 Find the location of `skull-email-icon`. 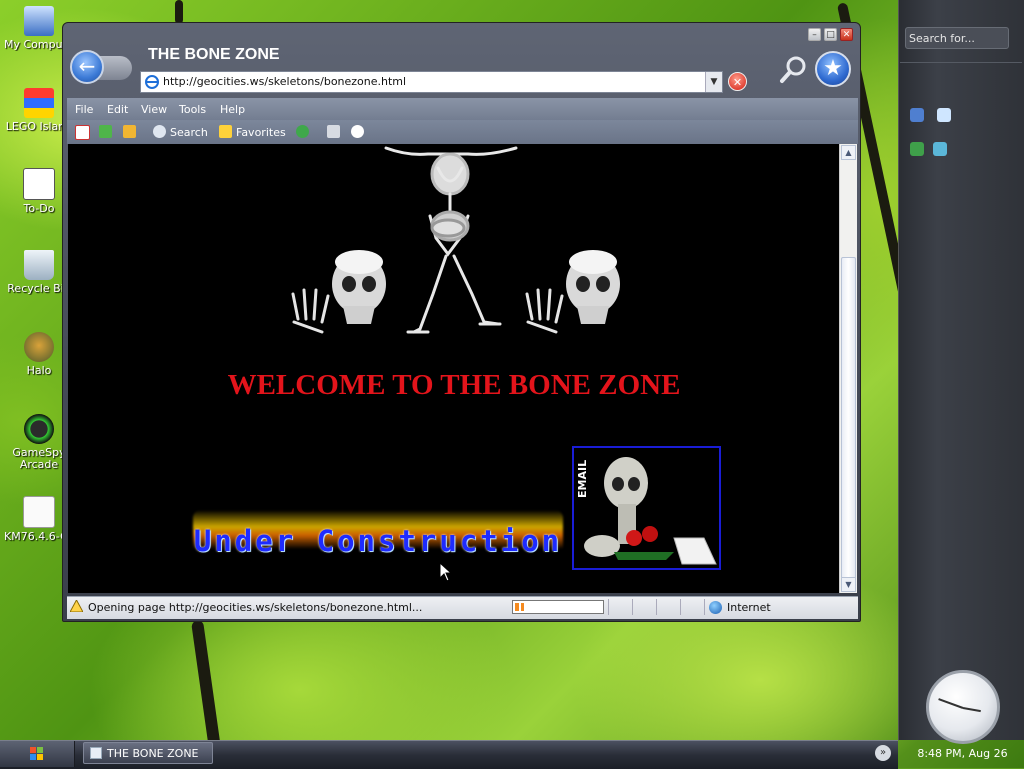

skull-email-icon is located at coordinates (650, 511).